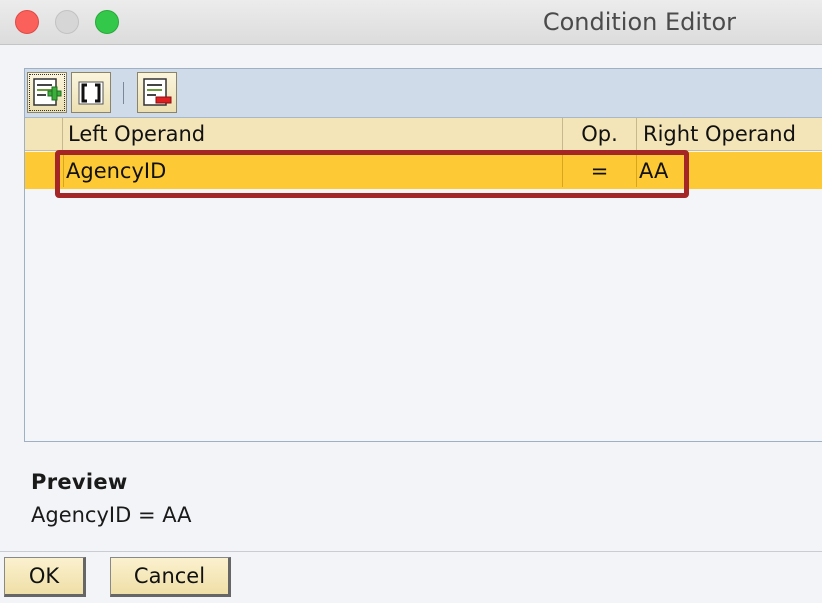 The image size is (822, 603). I want to click on brackets-button, so click(91, 92).